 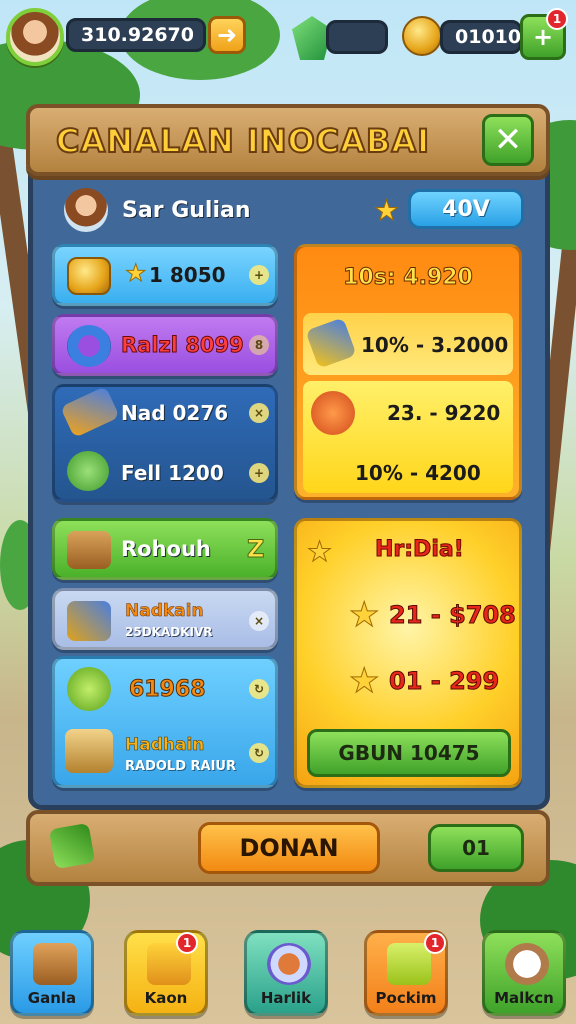 What do you see at coordinates (165, 722) in the screenshot?
I see `reward-card-treasure: 61968 ↻ Hadhain RADOLD RAIUR ↻` at bounding box center [165, 722].